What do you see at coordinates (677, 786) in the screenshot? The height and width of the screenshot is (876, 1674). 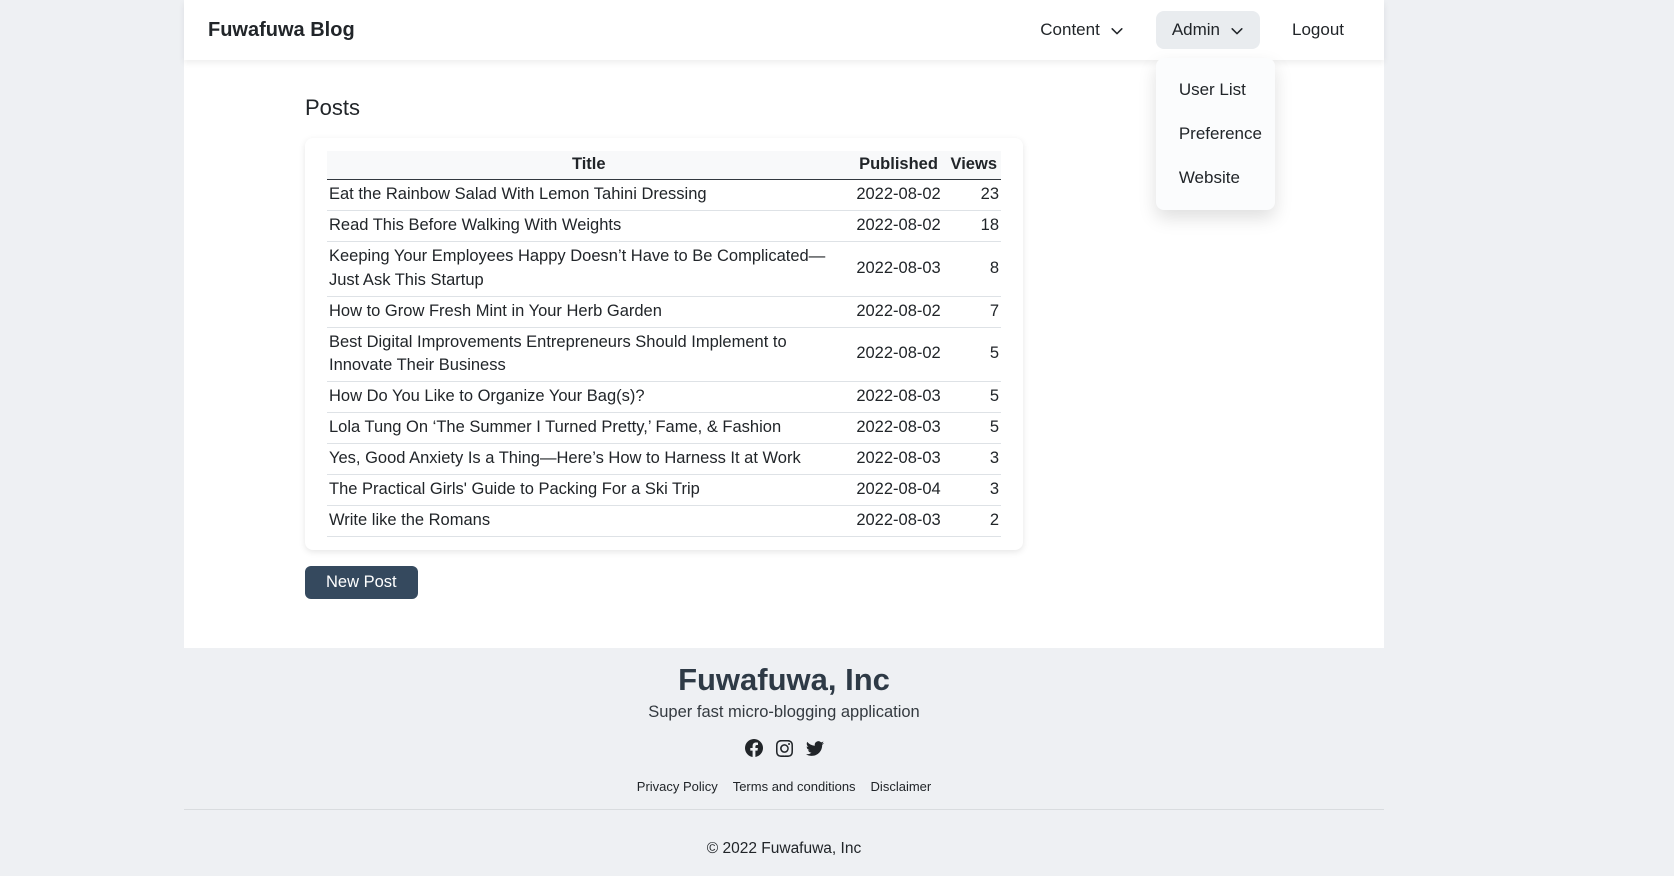 I see `footer-link-privacy-policy: Privacy Policy` at bounding box center [677, 786].